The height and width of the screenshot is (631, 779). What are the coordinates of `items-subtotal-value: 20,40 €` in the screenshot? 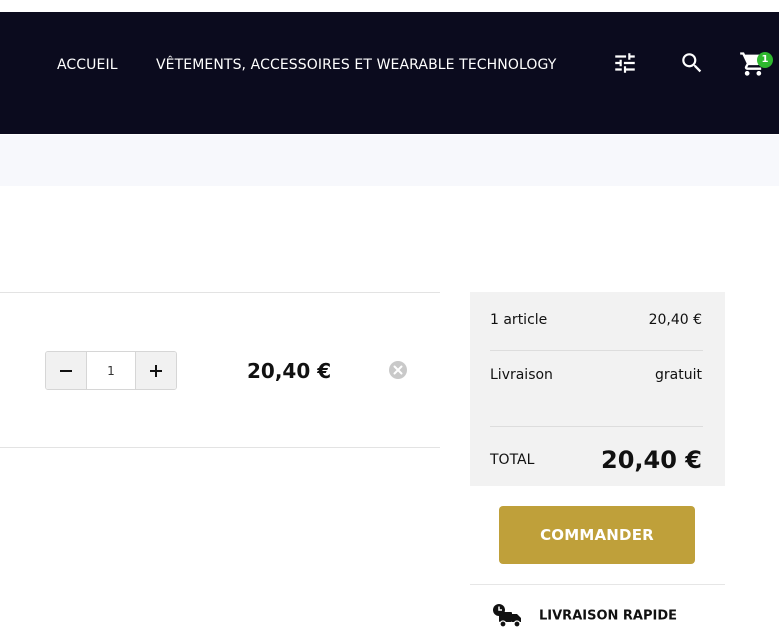 It's located at (675, 320).